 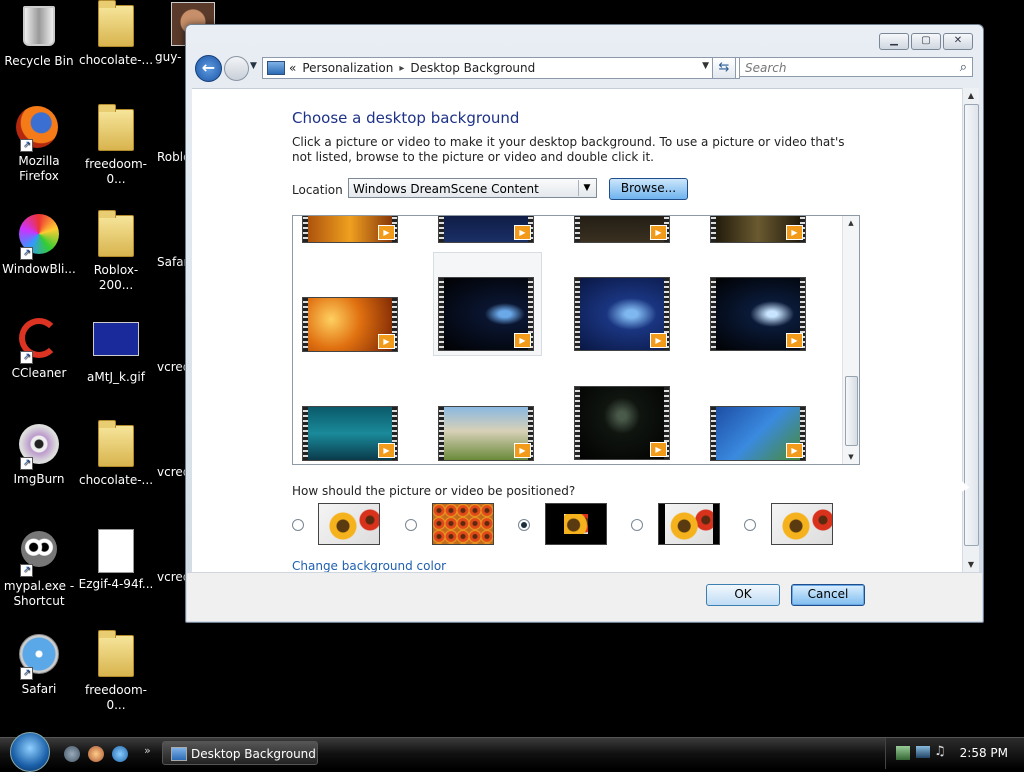 What do you see at coordinates (724, 68) in the screenshot?
I see `refresh-button: ⇆` at bounding box center [724, 68].